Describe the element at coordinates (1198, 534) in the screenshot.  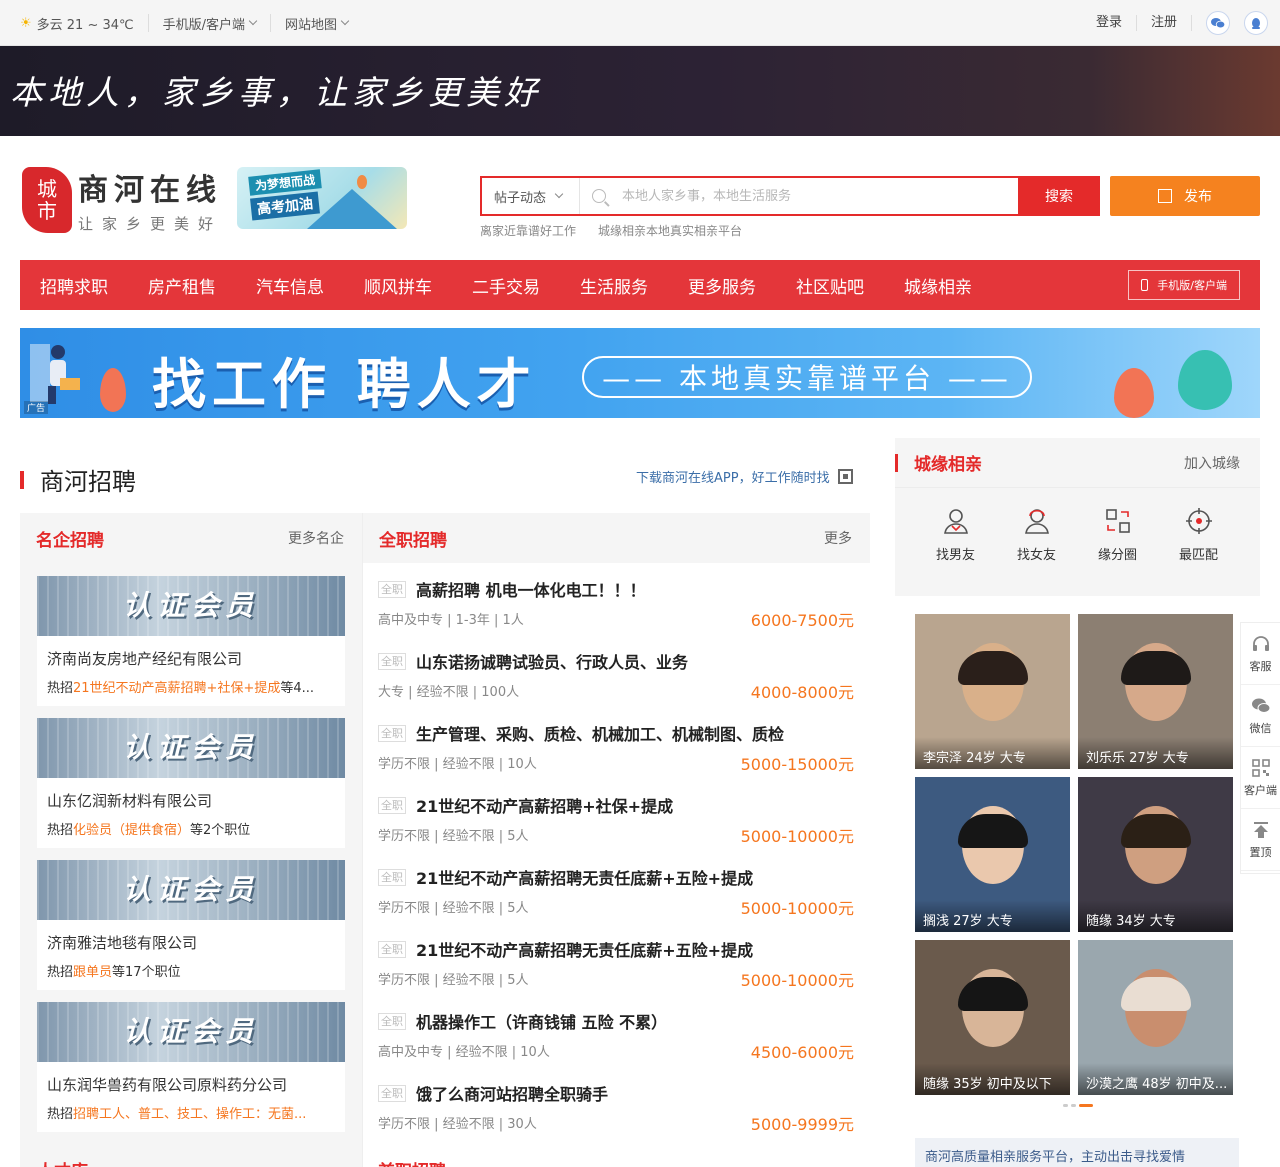
I see `best-match-button: 最匹配` at that location.